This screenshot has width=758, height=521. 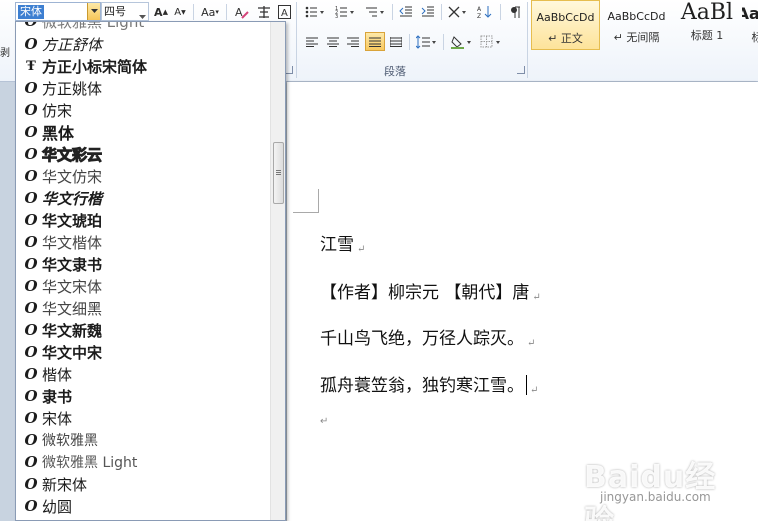 I want to click on doc-paragraph: 【作者】柳宗元 【朝代】唐 ↵, so click(x=430, y=290).